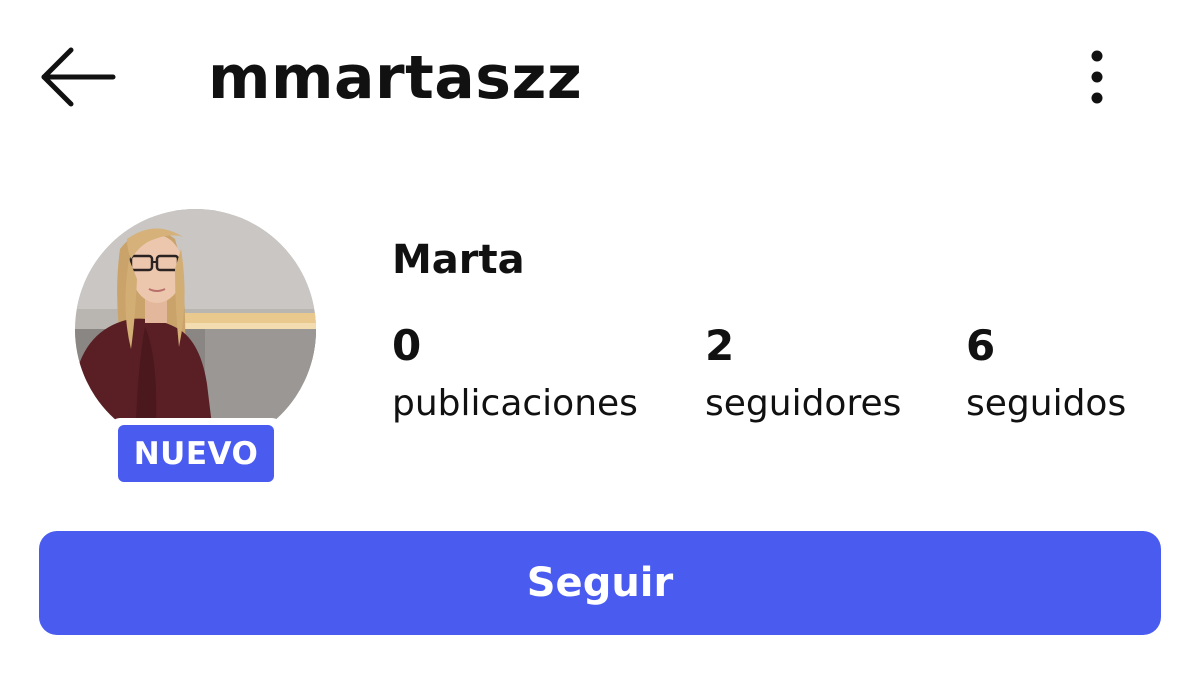 This screenshot has width=1200, height=685. Describe the element at coordinates (458, 260) in the screenshot. I see `profile-display-name: Marta` at that location.